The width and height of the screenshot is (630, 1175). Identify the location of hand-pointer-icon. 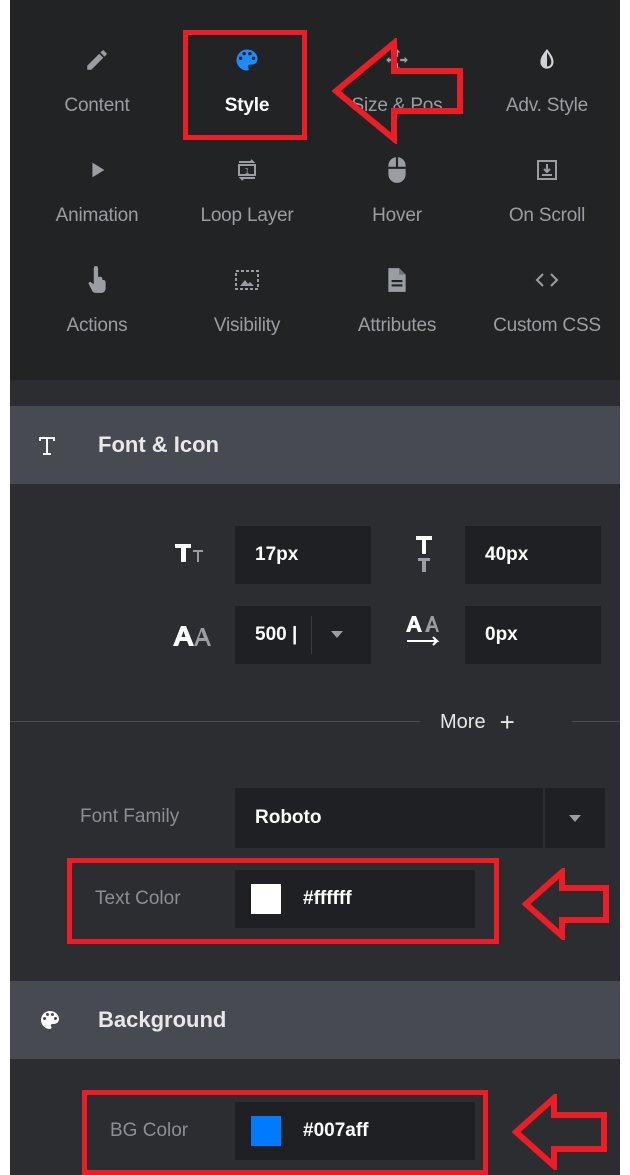
(97, 280).